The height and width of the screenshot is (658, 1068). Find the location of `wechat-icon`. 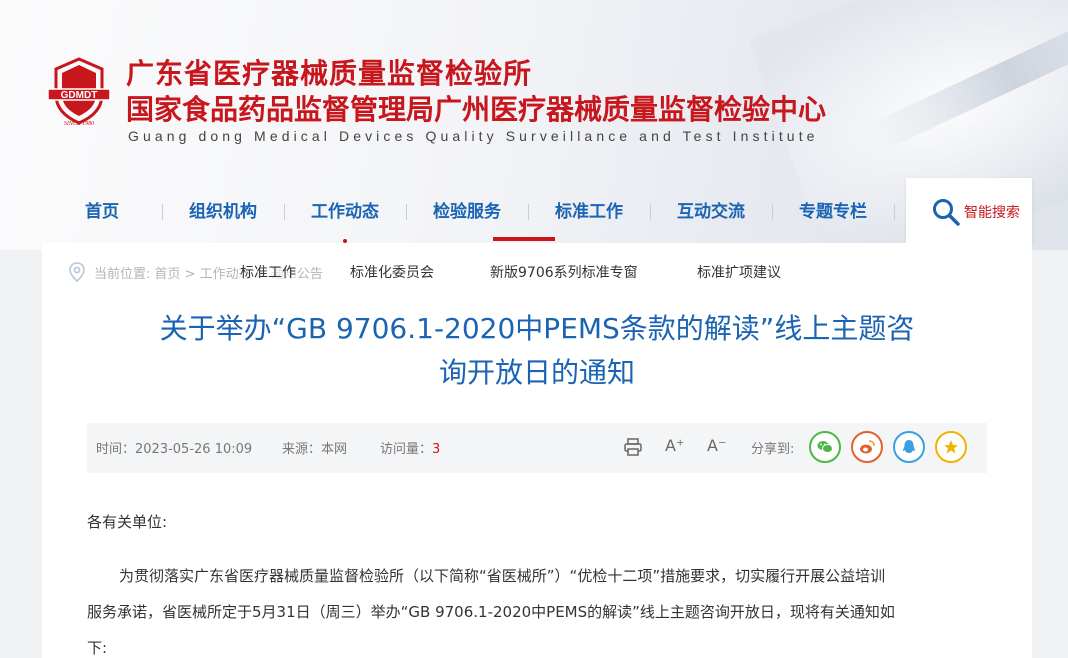

wechat-icon is located at coordinates (825, 447).